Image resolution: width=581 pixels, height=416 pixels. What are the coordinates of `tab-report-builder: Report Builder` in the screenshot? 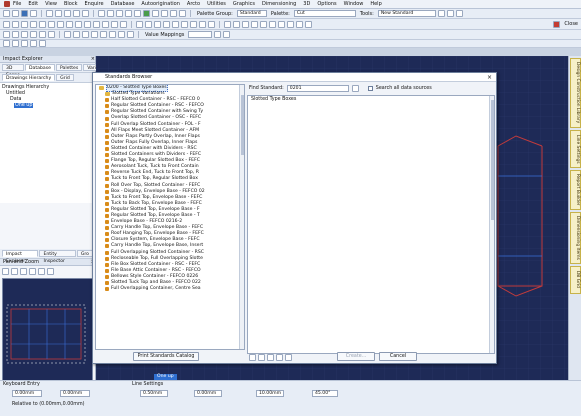 It's located at (575, 190).